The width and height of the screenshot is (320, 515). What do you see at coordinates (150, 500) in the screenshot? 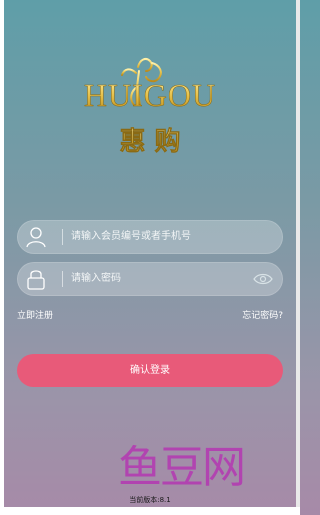
I see `version-label: 当前版本:8.1` at bounding box center [150, 500].